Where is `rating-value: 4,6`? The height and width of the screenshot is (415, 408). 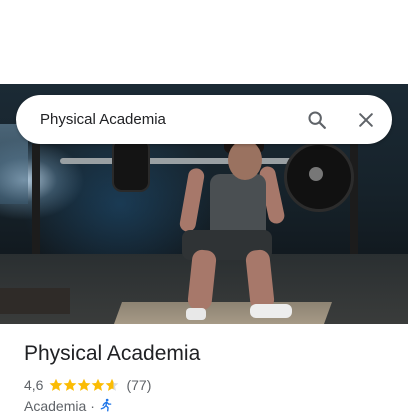
rating-value: 4,6 is located at coordinates (34, 385).